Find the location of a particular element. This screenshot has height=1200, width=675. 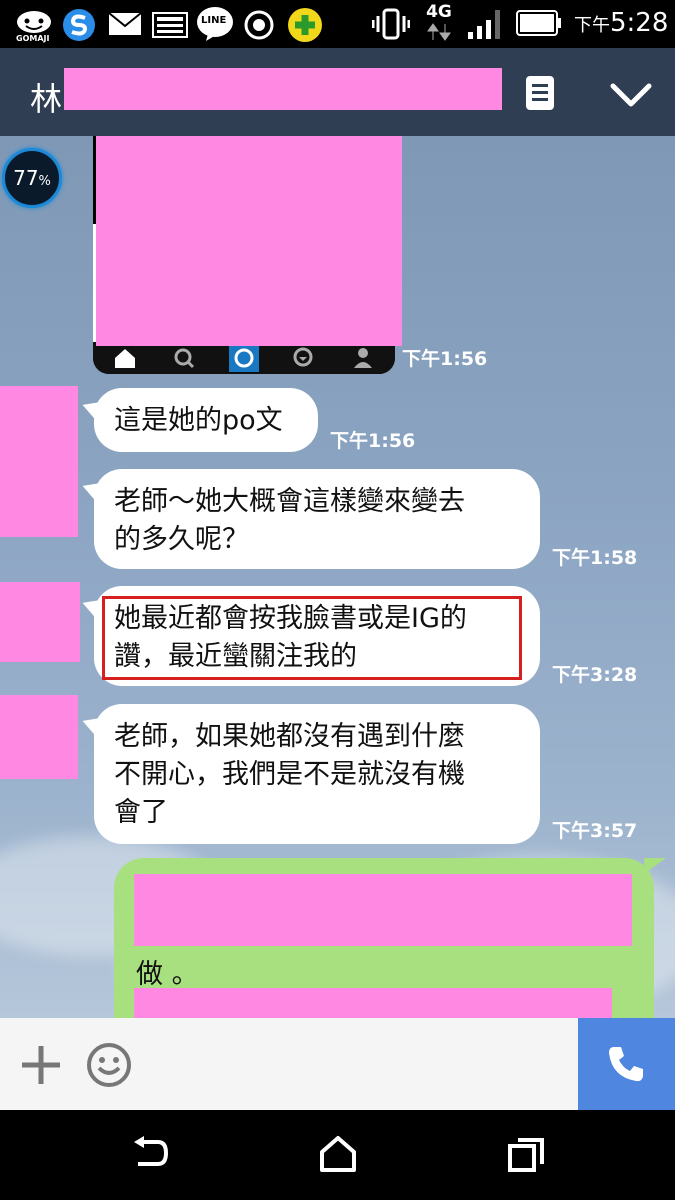

network-type: 4G is located at coordinates (439, 24).